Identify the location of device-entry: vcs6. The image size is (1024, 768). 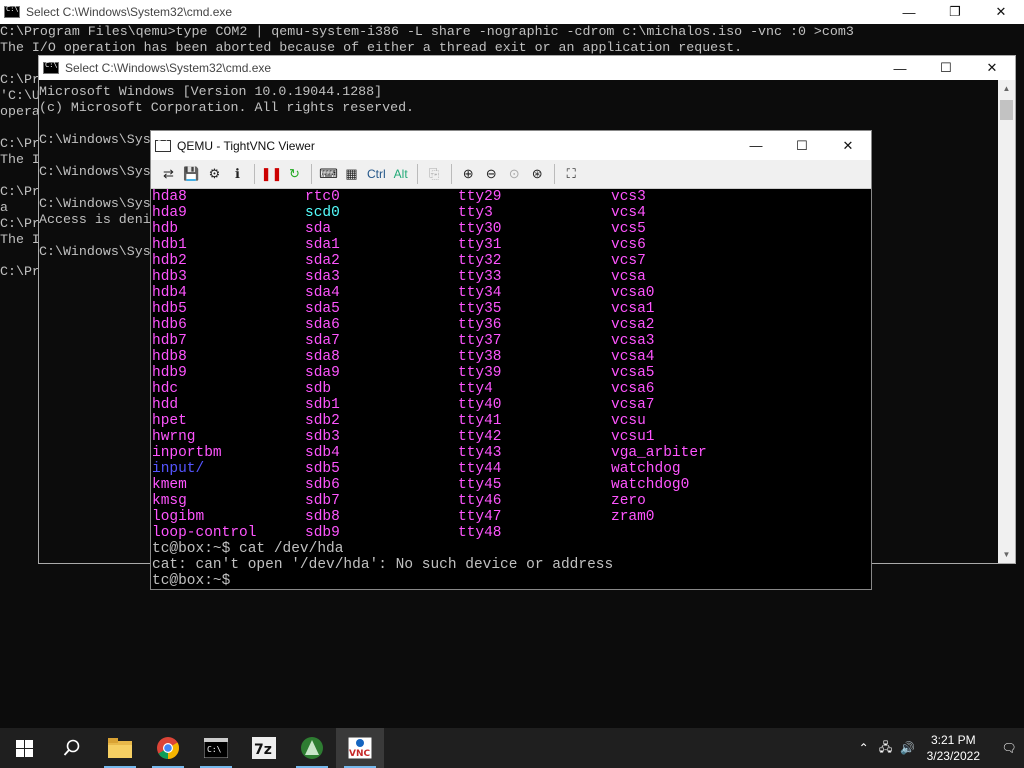
(628, 245).